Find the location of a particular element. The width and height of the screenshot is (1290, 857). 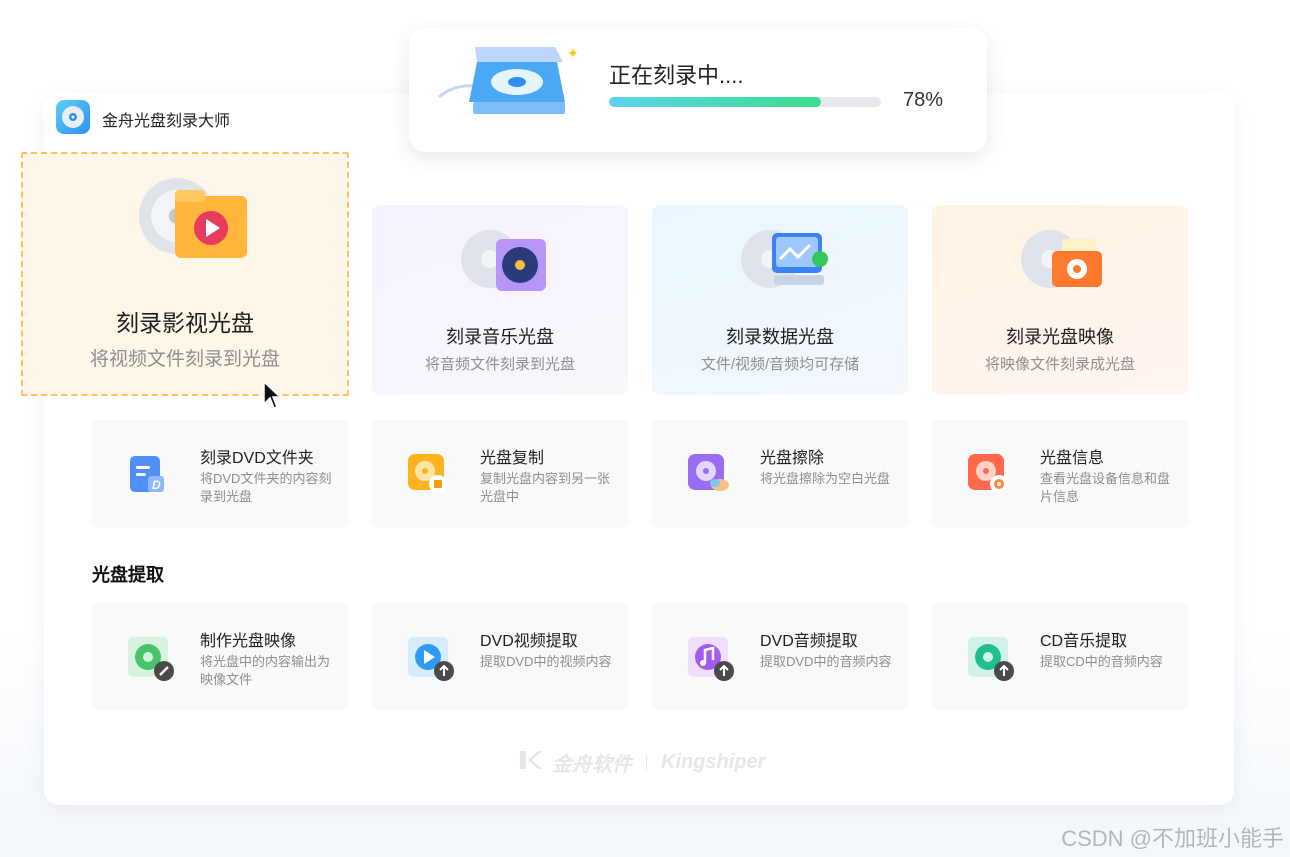

disc-info-icon is located at coordinates (989, 476).